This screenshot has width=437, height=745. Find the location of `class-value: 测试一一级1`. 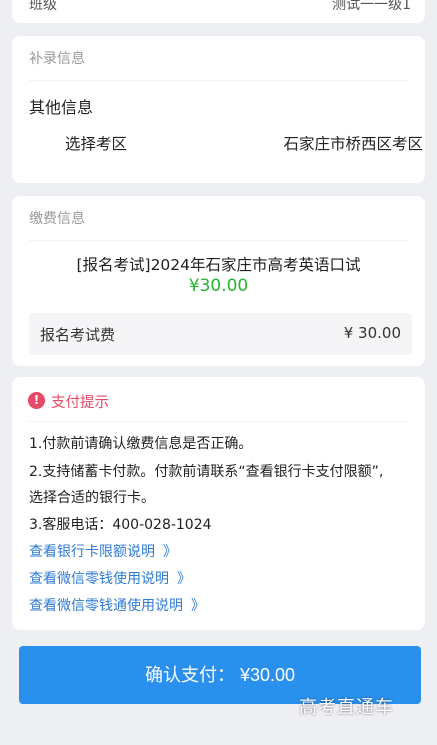

class-value: 测试一一级1 is located at coordinates (371, 6).